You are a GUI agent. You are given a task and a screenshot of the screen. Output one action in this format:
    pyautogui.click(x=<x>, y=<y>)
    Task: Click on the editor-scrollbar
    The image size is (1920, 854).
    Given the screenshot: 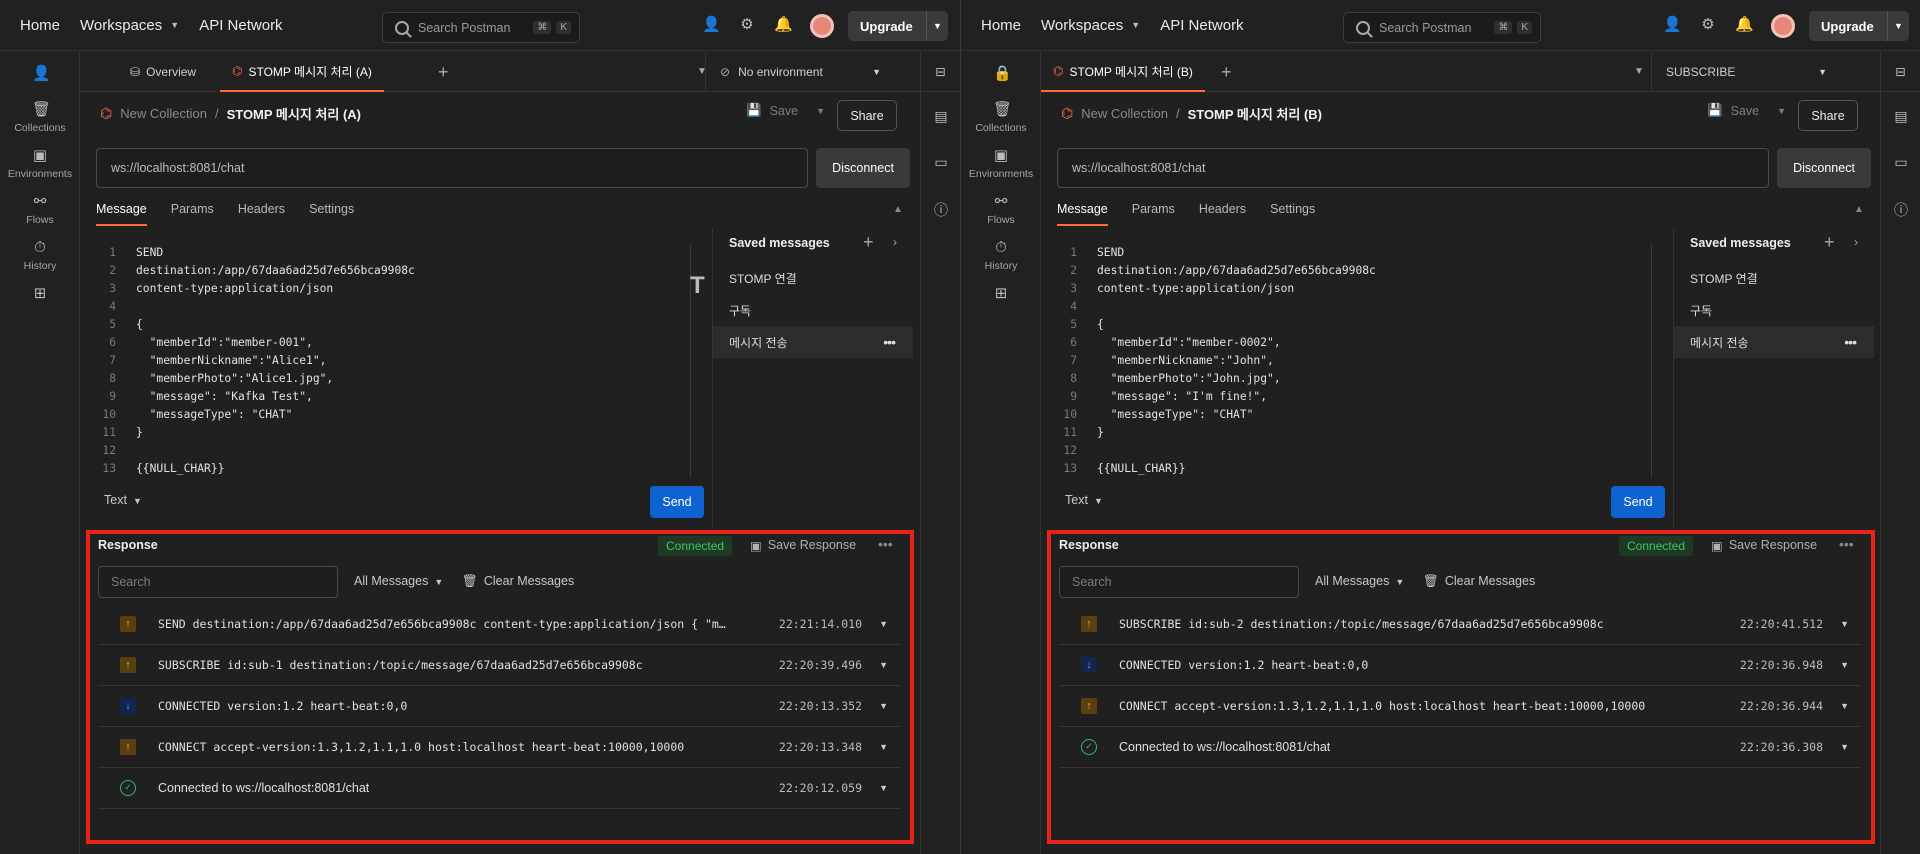 What is the action you would take?
    pyautogui.click(x=1658, y=361)
    